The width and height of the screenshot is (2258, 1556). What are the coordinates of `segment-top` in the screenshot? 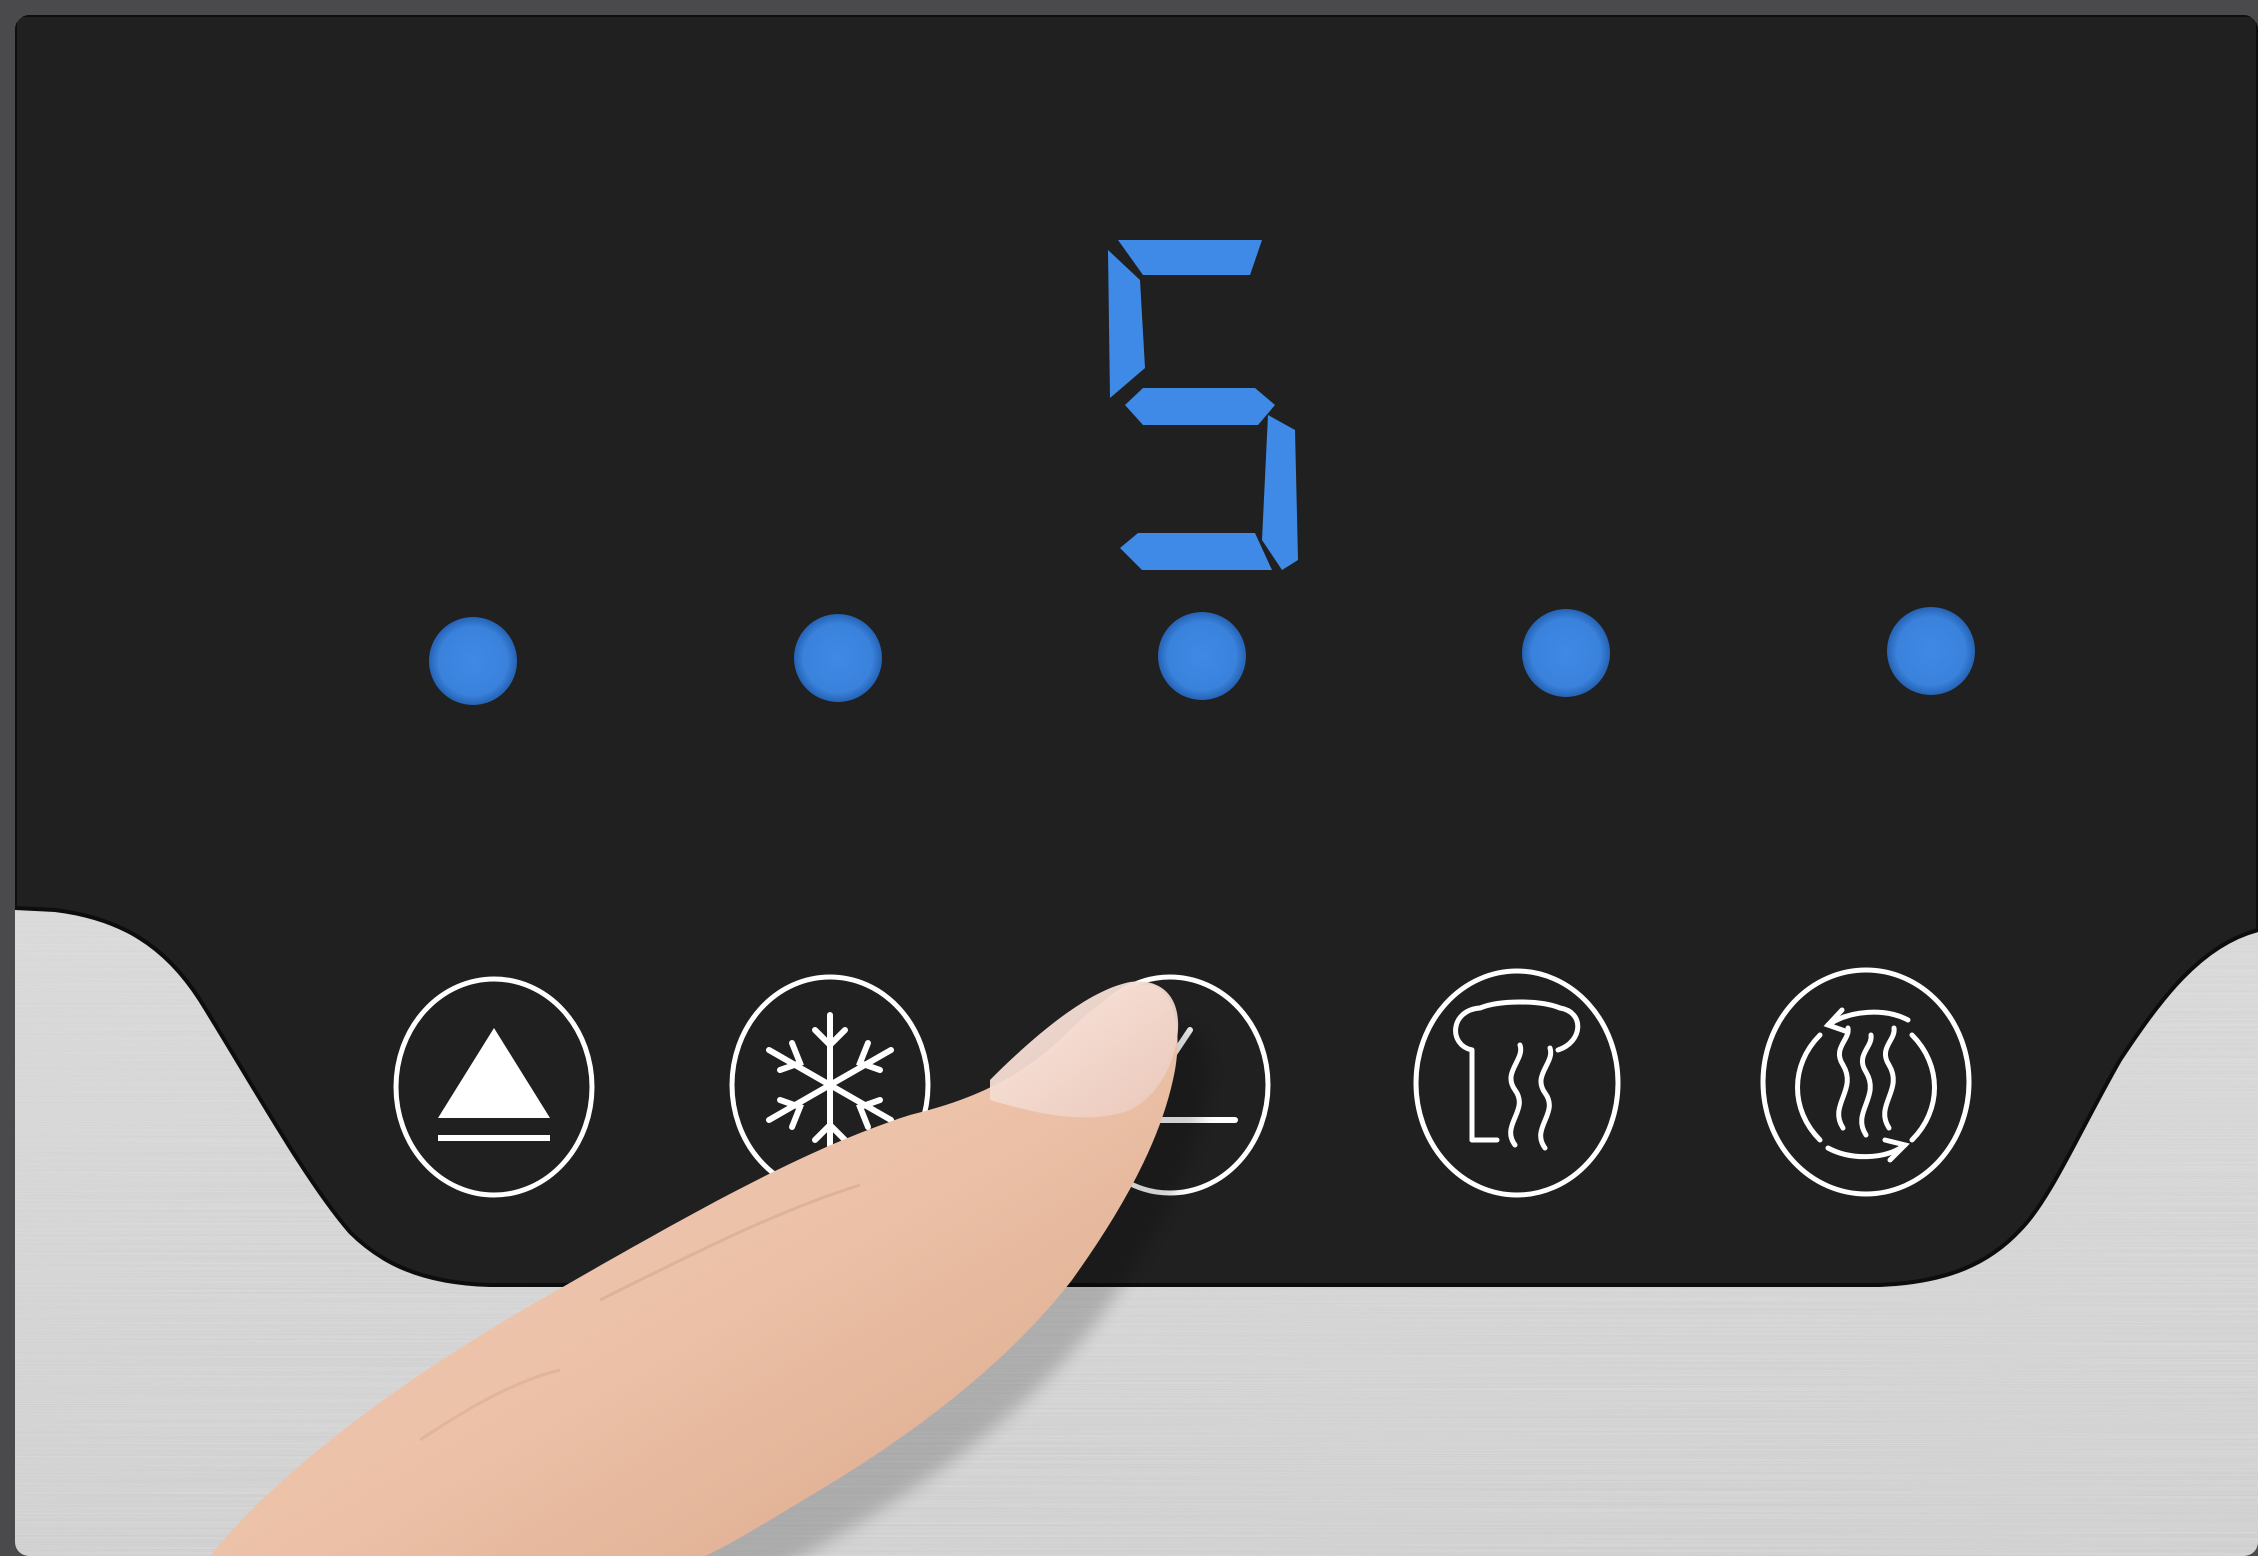 It's located at (1190, 257).